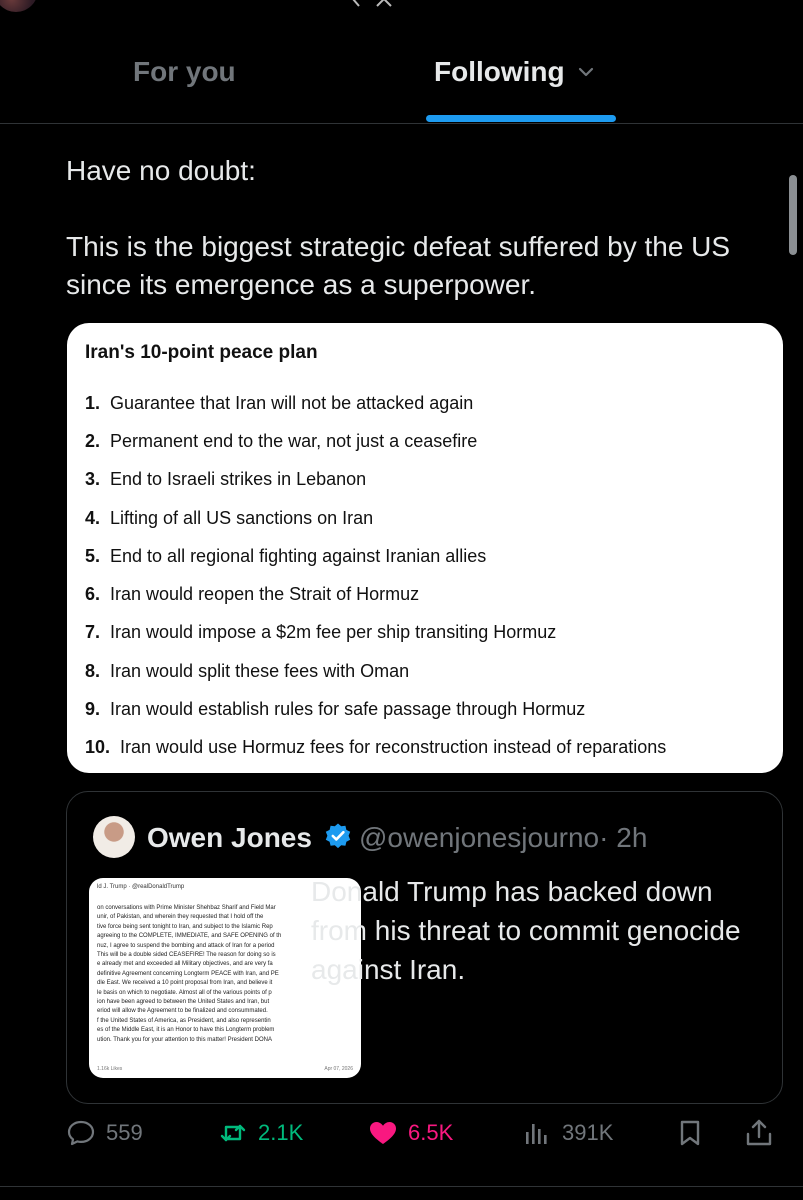 The height and width of the screenshot is (1200, 803). What do you see at coordinates (521, 118) in the screenshot?
I see `active-tab-indicator` at bounding box center [521, 118].